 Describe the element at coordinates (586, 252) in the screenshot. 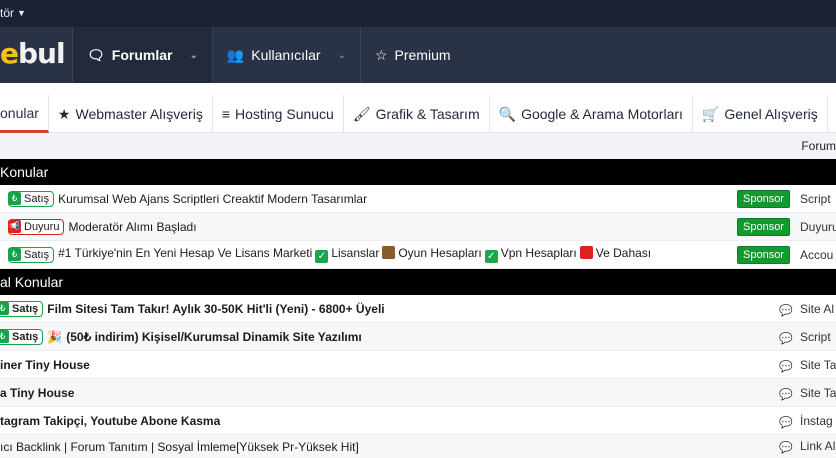

I see `red-square-icon` at that location.